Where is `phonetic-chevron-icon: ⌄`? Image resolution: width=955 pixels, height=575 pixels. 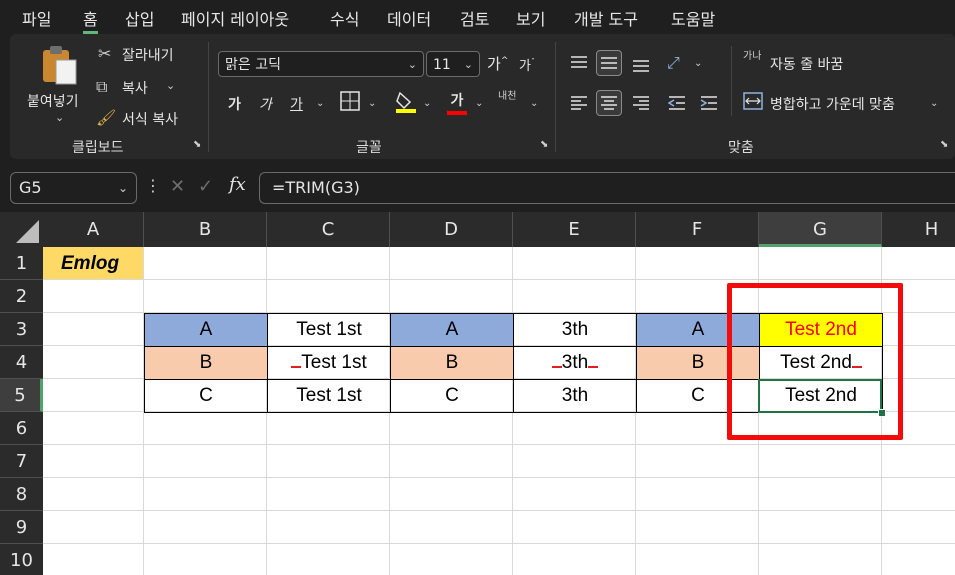
phonetic-chevron-icon: ⌄ is located at coordinates (534, 103).